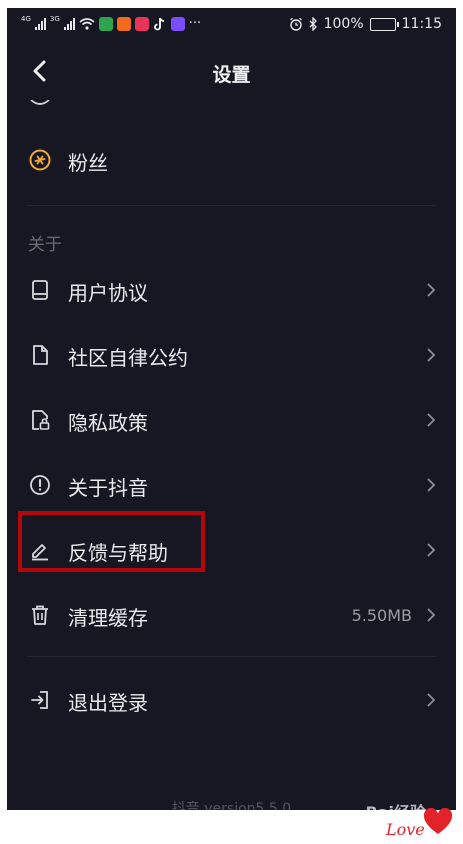 This screenshot has width=463, height=844. Describe the element at coordinates (40, 160) in the screenshot. I see `fans-icon` at that location.